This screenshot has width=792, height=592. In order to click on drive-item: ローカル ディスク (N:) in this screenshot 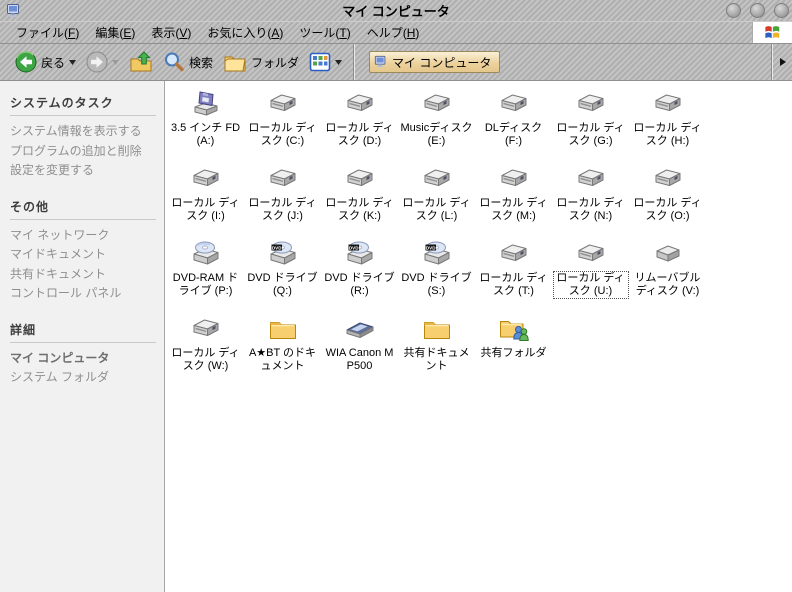, I will do `click(590, 198)`.